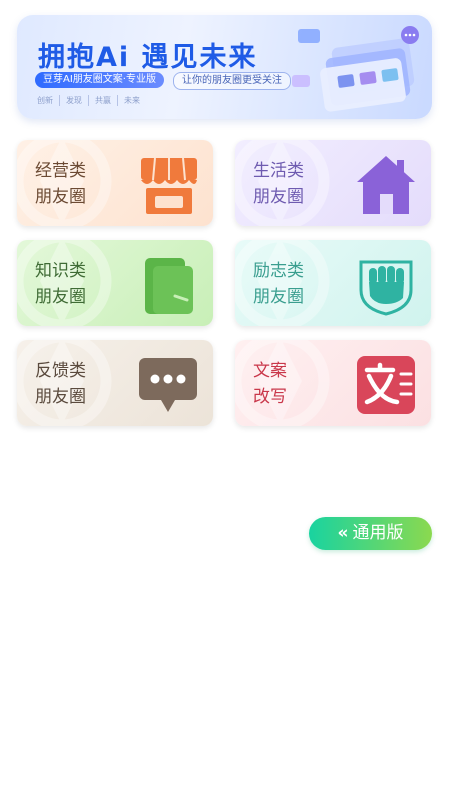 This screenshot has width=450, height=800. What do you see at coordinates (99, 80) in the screenshot?
I see `banner-pill: 豆芽AI朋友圈文案·专业版` at bounding box center [99, 80].